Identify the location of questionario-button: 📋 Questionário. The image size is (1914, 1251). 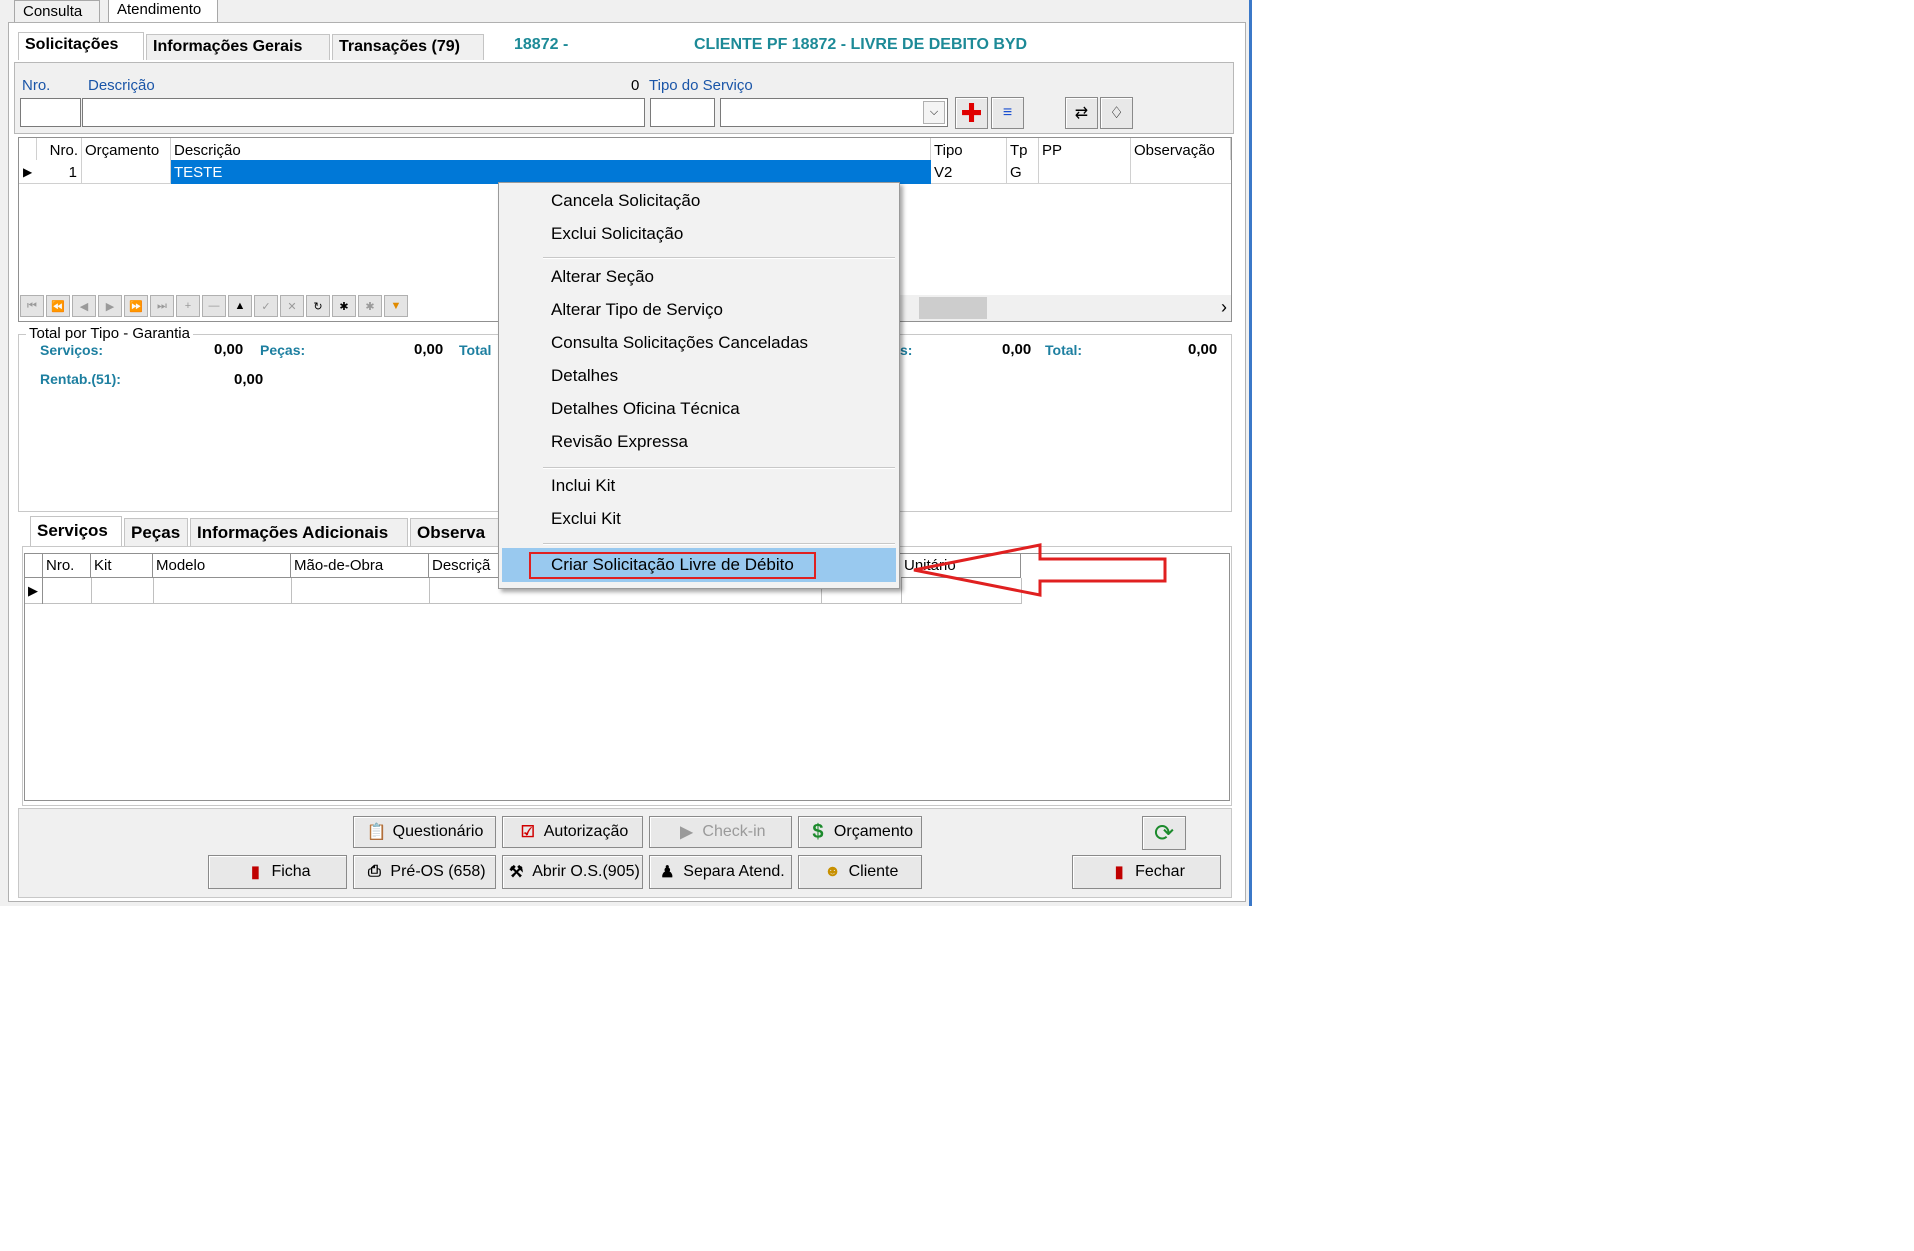
(424, 832).